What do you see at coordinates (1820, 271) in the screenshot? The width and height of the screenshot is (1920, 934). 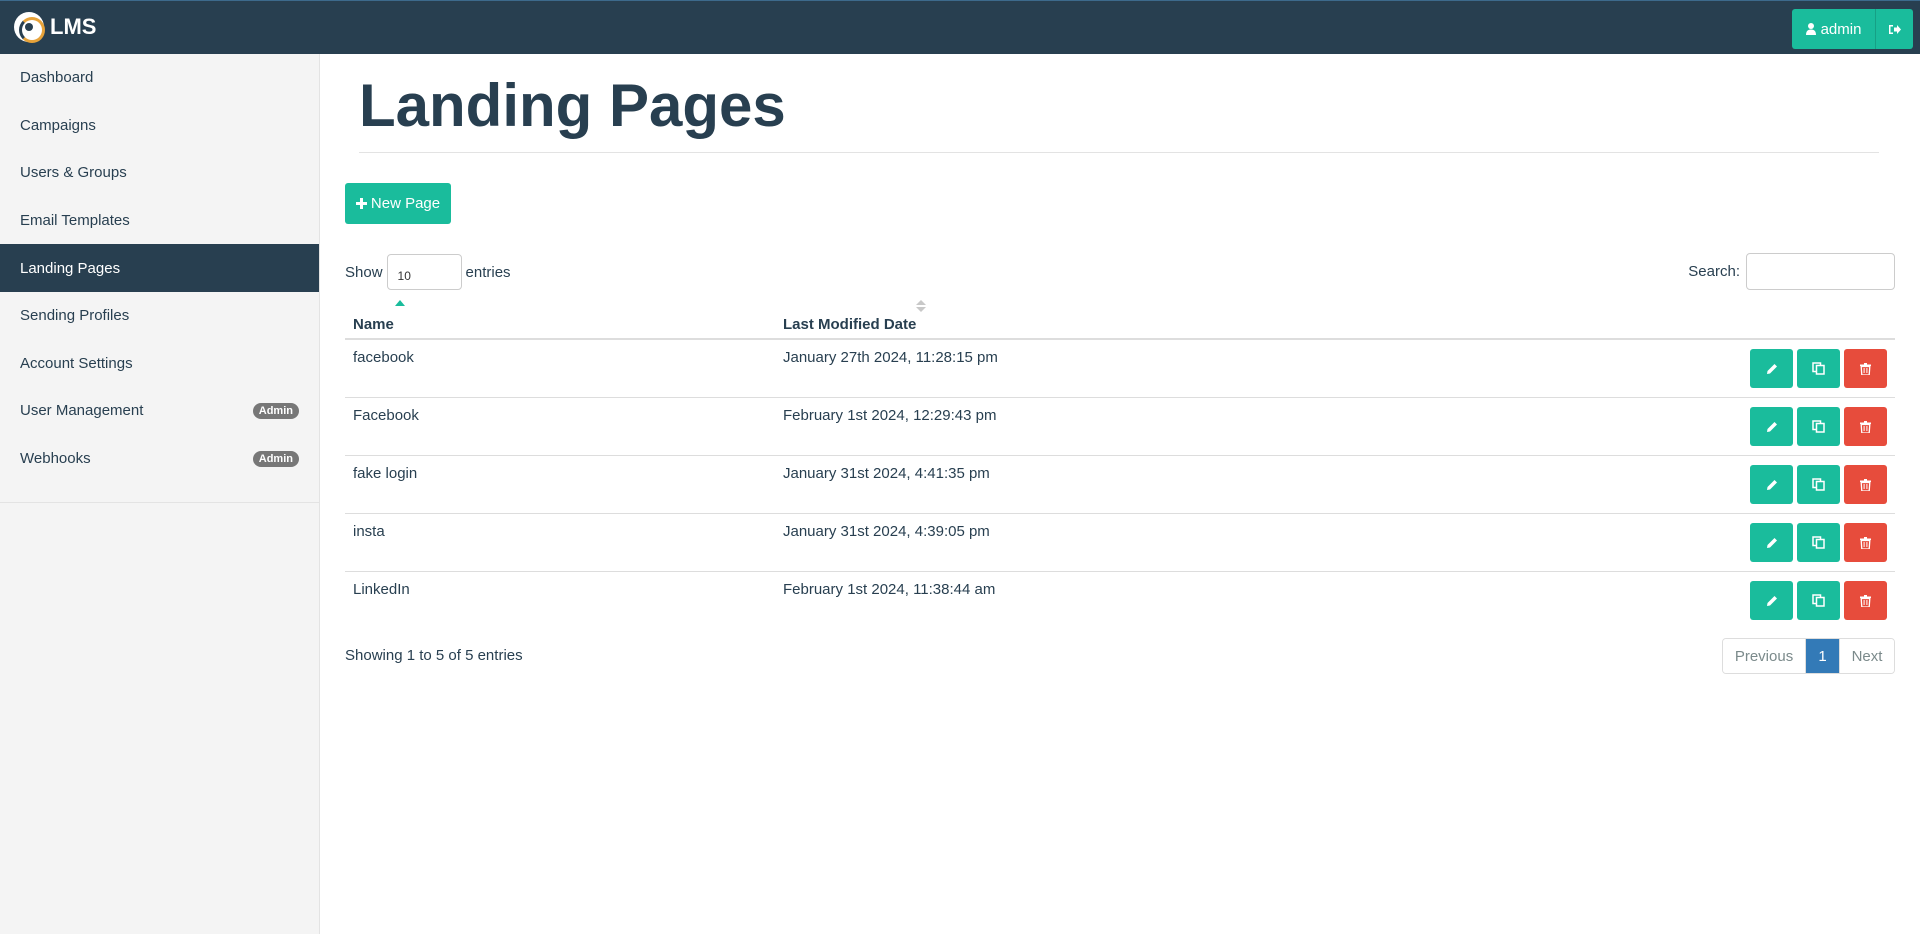 I see `search-input` at bounding box center [1820, 271].